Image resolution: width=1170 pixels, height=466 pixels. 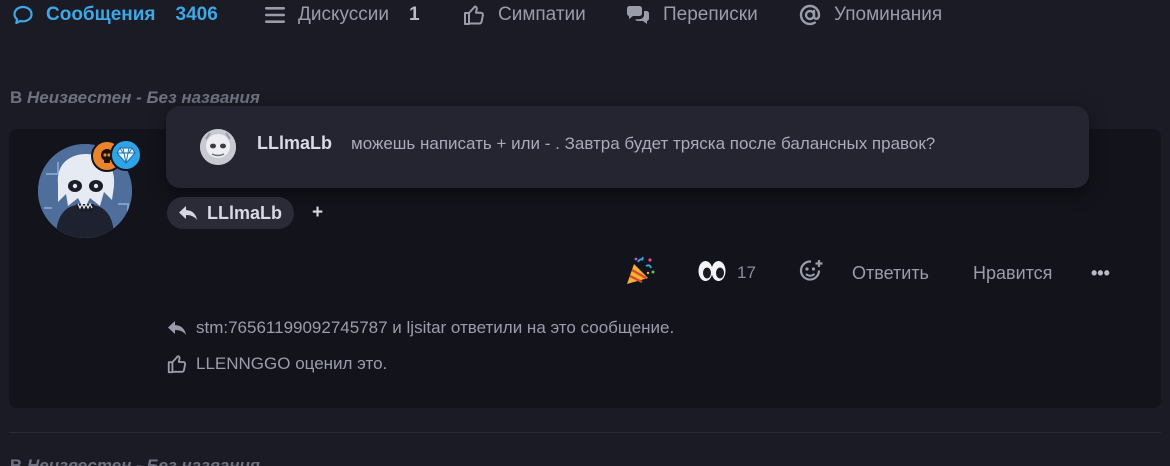 I want to click on popover-avatar, so click(x=218, y=147).